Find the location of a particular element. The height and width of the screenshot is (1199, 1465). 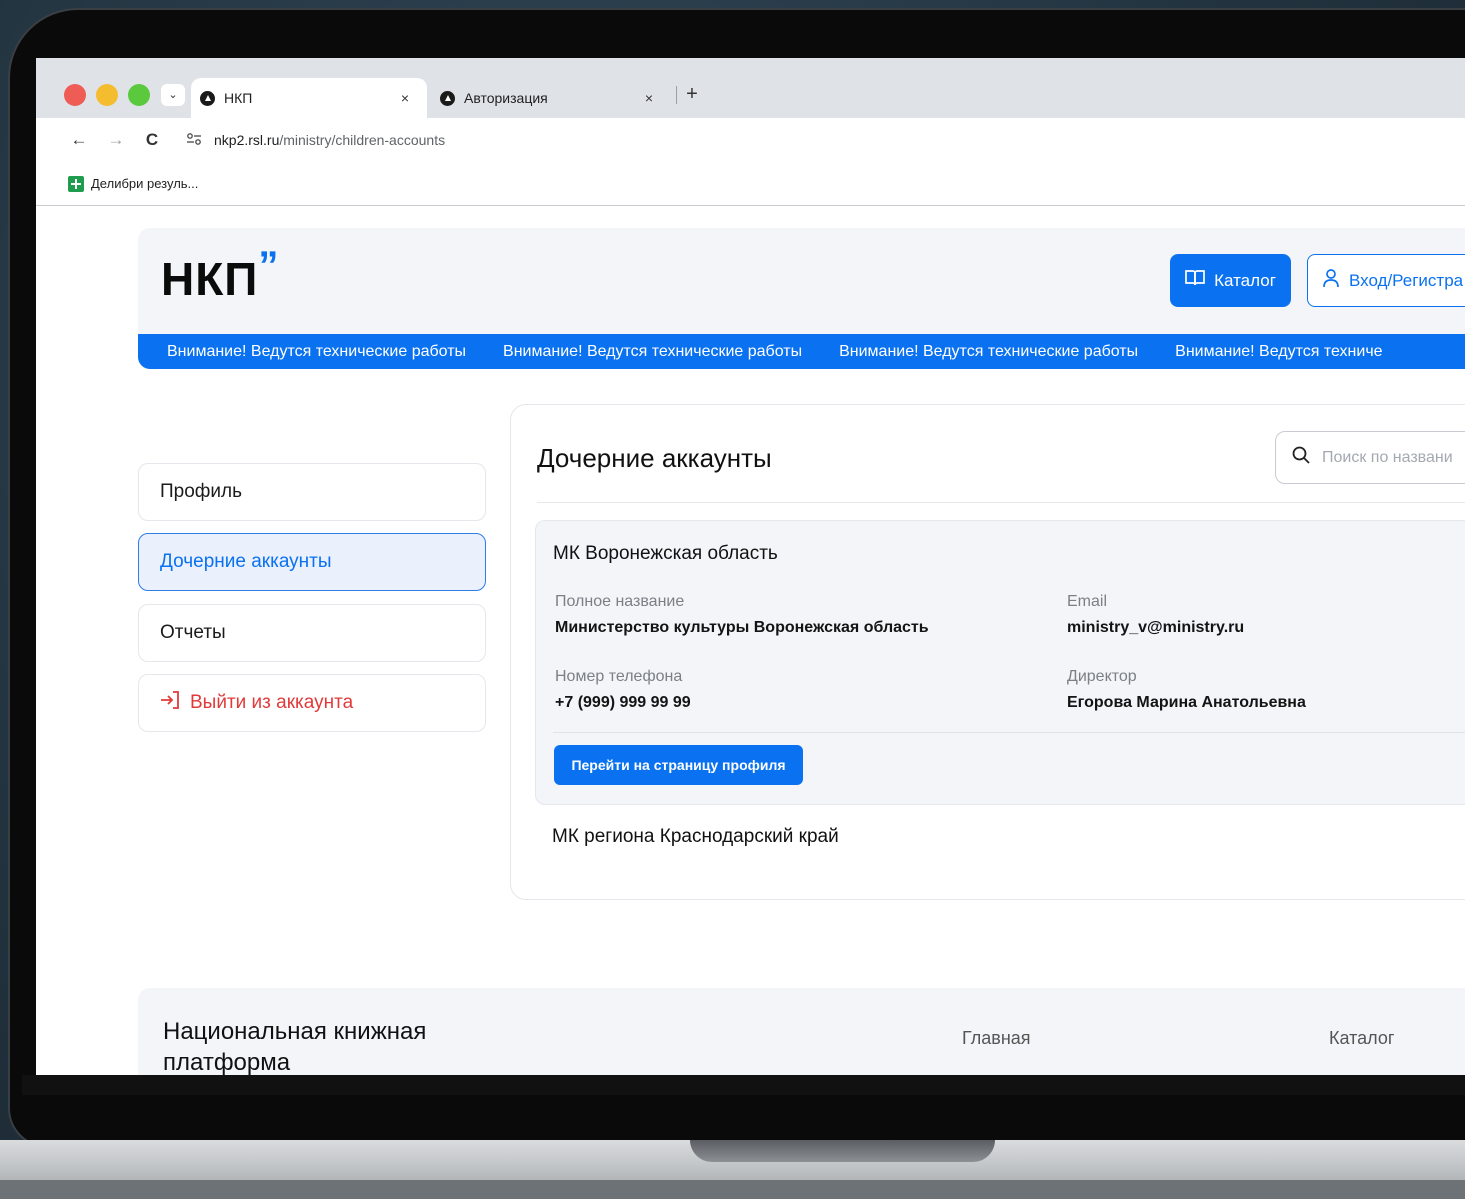

sidebar-item-reports: Отчеты is located at coordinates (312, 633).